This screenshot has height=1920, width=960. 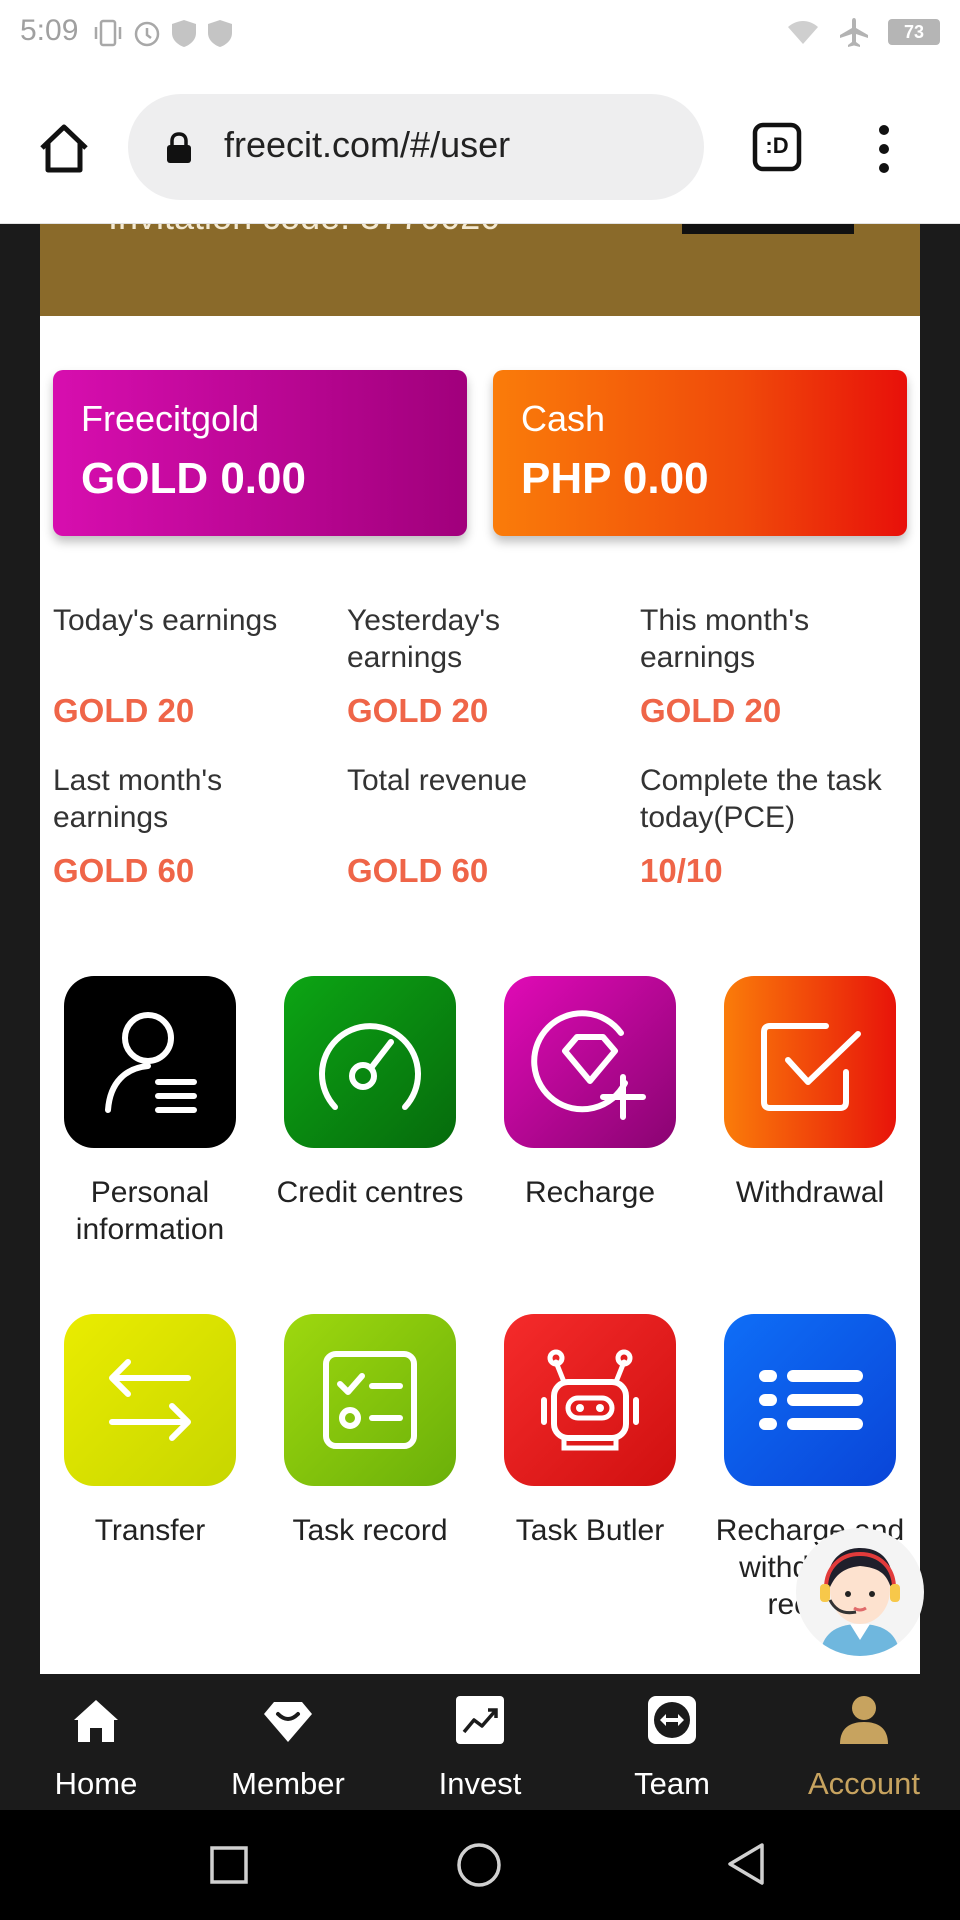 I want to click on copy-button, so click(x=768, y=229).